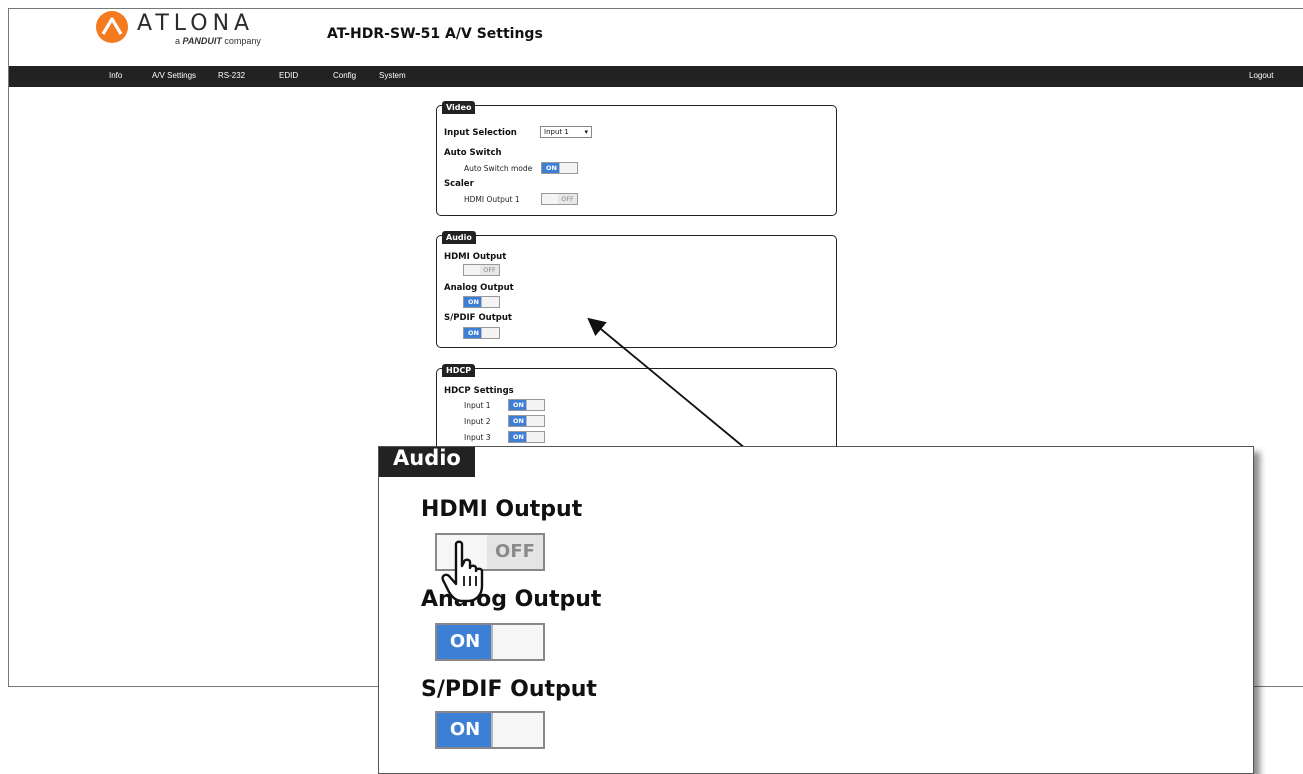 The width and height of the screenshot is (1303, 774). I want to click on auto-switch-mode-toggle: ON, so click(559, 168).